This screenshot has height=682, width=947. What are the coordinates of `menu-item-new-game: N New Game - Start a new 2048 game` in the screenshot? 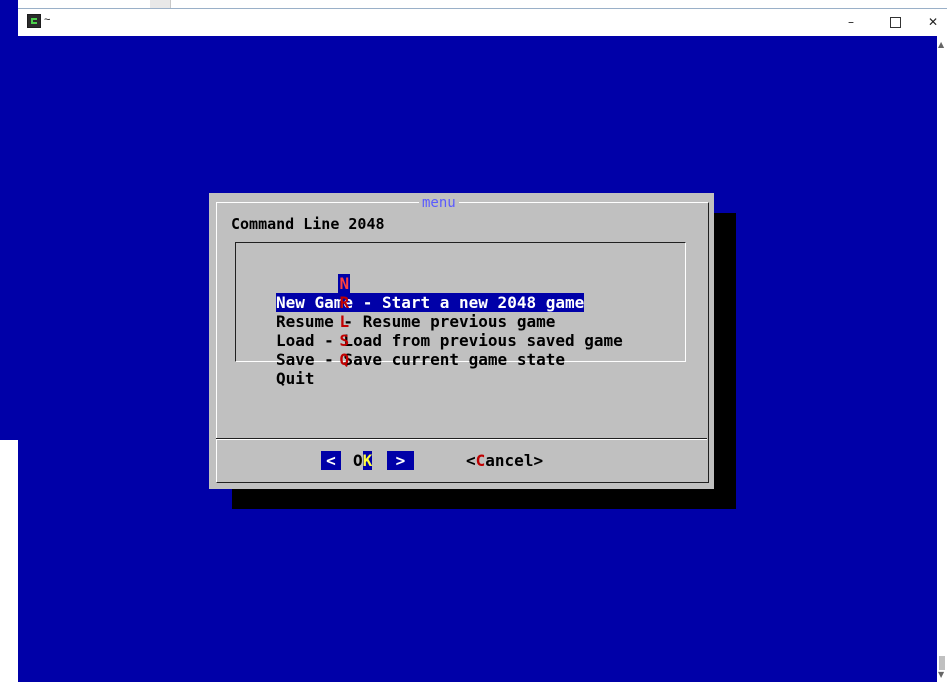 It's located at (413, 283).